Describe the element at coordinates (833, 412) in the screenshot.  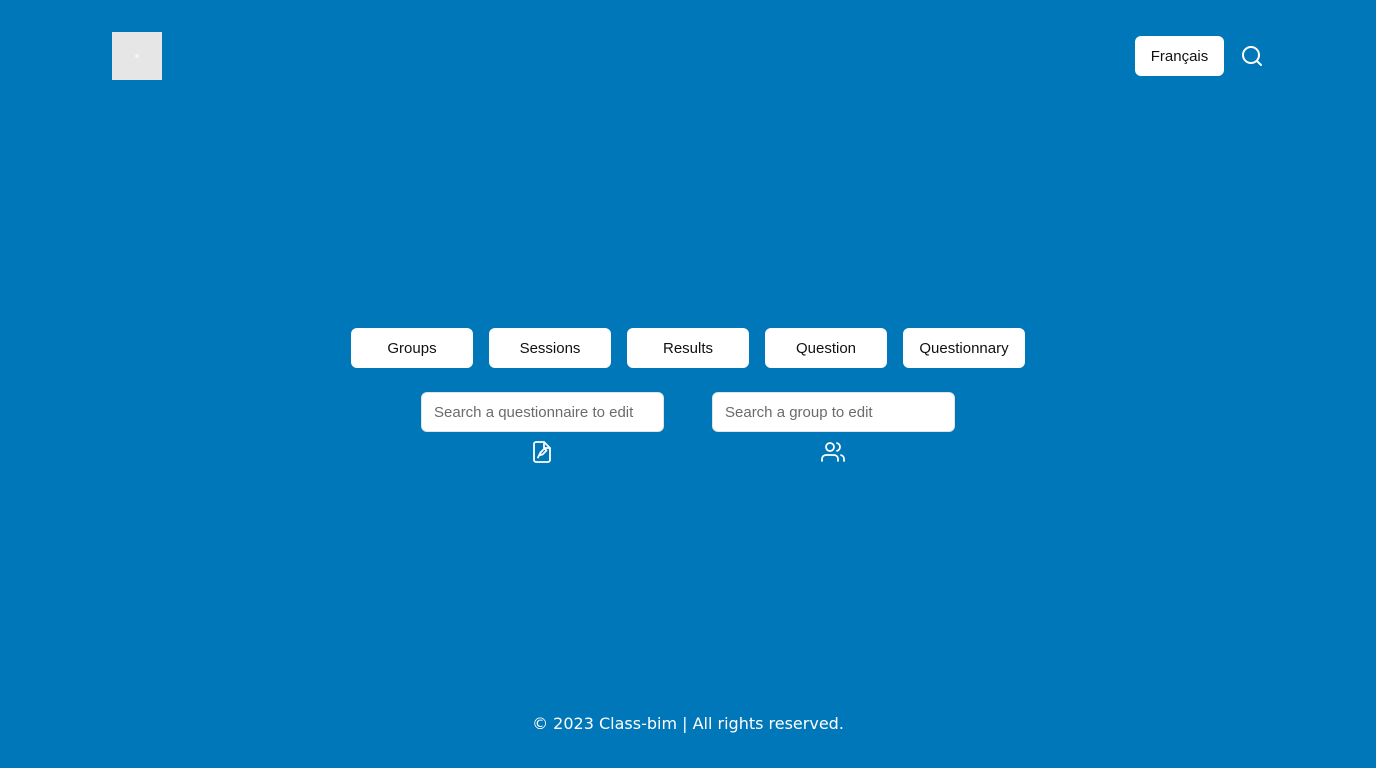
I see `group-search-input` at that location.